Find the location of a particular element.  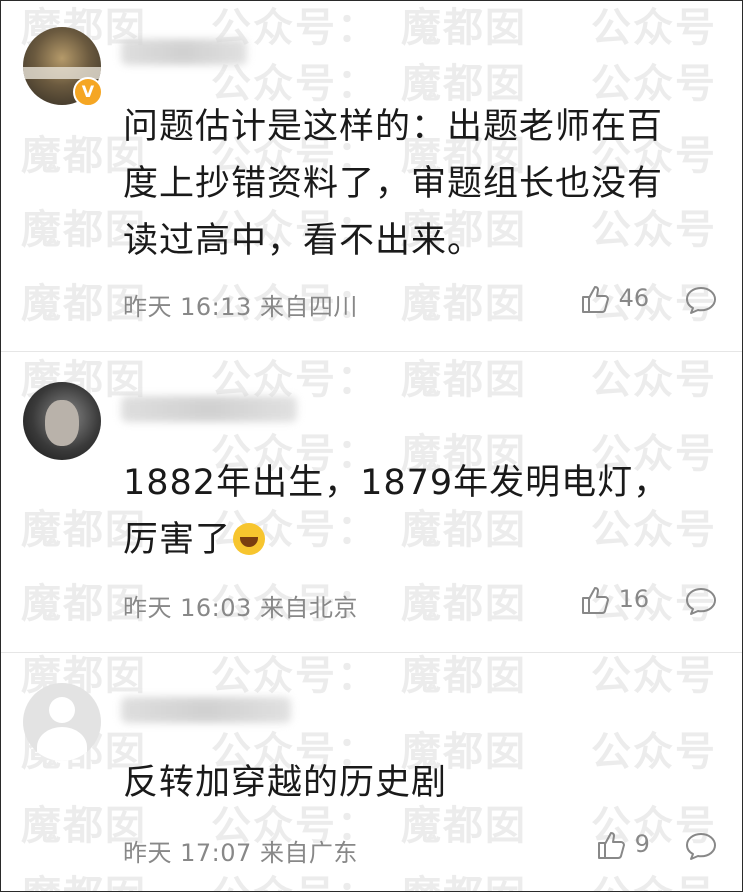

comment-line: 度上抄错资料了，审题组长也没有 is located at coordinates (393, 184).